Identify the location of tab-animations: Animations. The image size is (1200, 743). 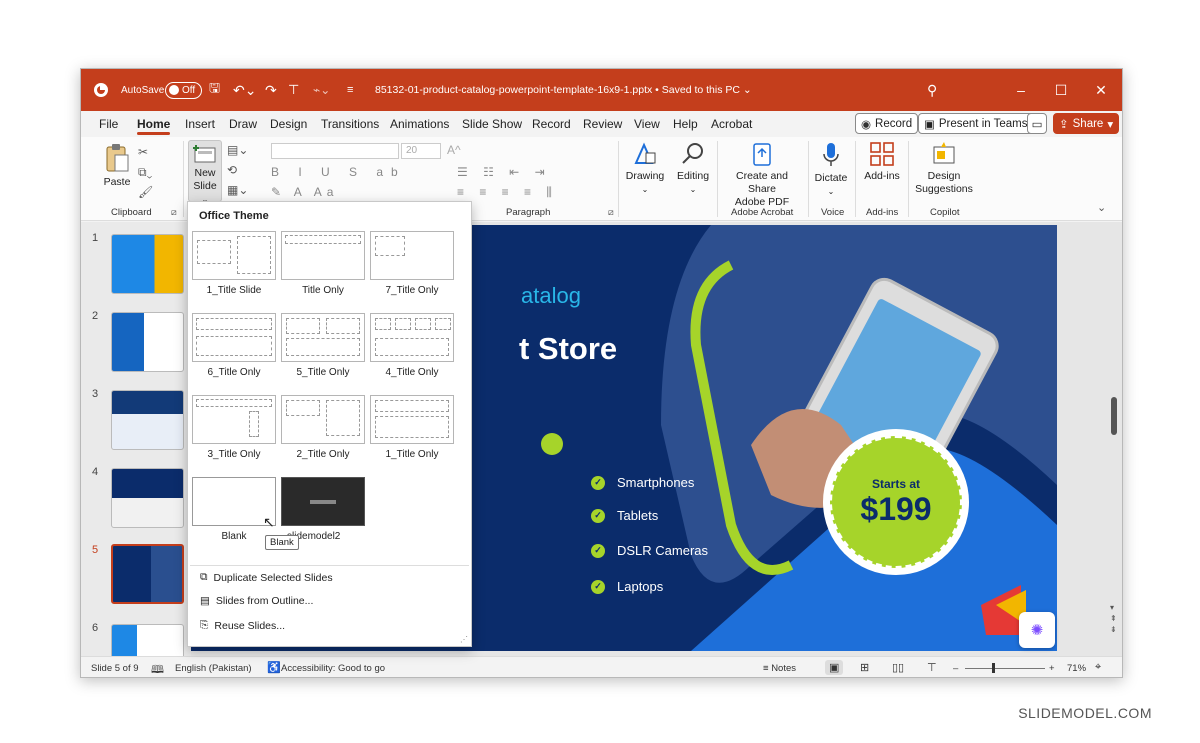
(419, 124).